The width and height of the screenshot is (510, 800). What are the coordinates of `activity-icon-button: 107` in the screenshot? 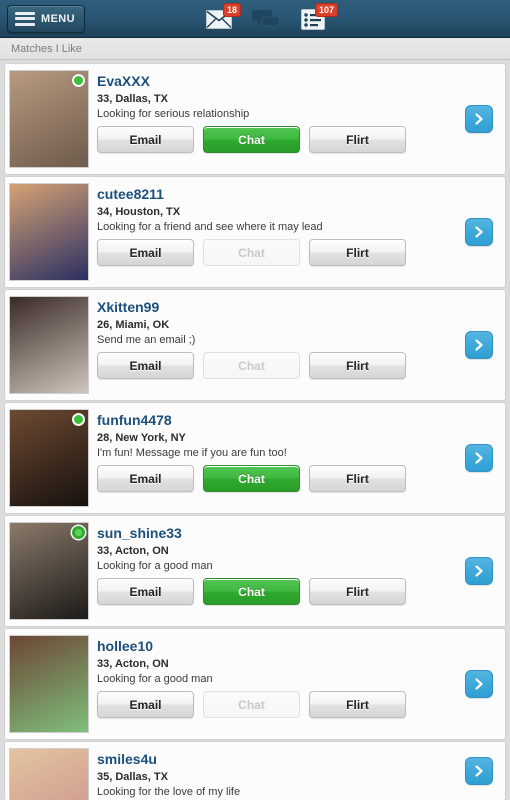 It's located at (318, 17).